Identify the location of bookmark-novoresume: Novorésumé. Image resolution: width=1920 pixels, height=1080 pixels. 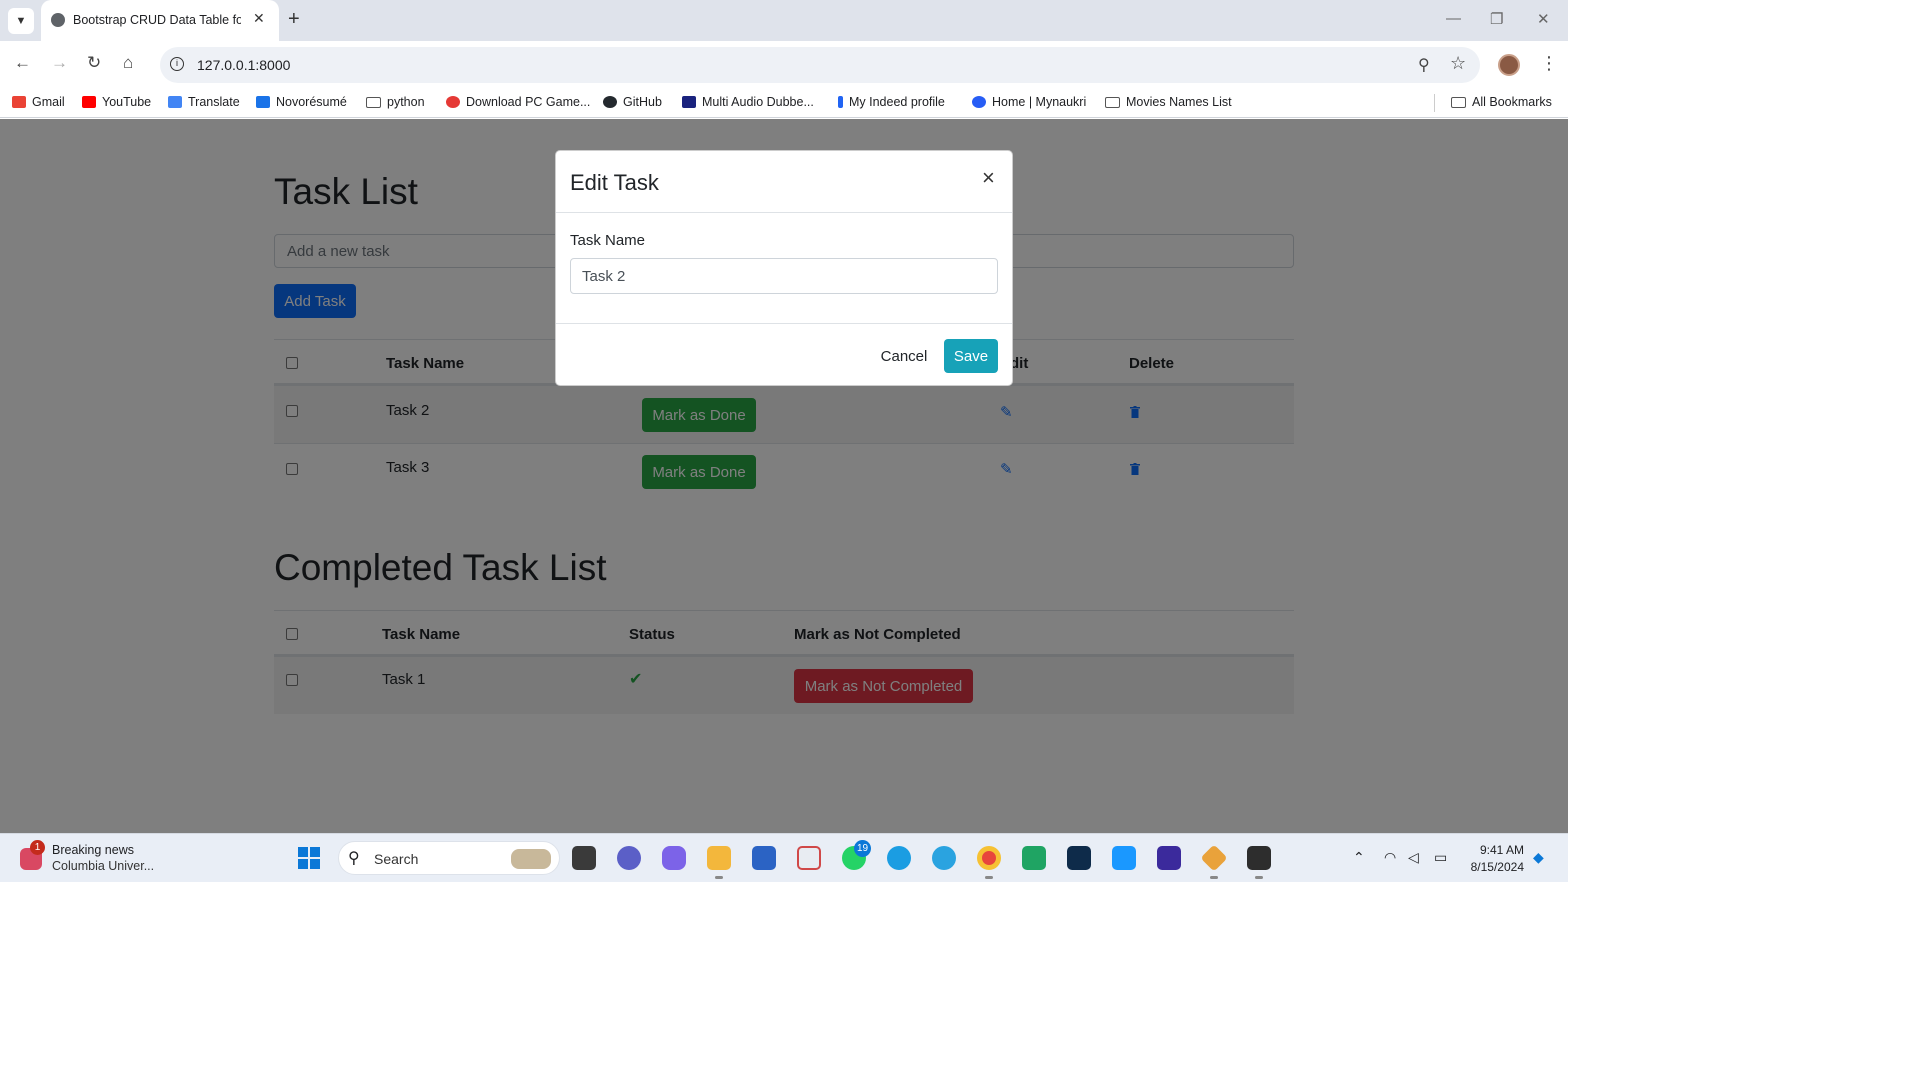
(301, 102).